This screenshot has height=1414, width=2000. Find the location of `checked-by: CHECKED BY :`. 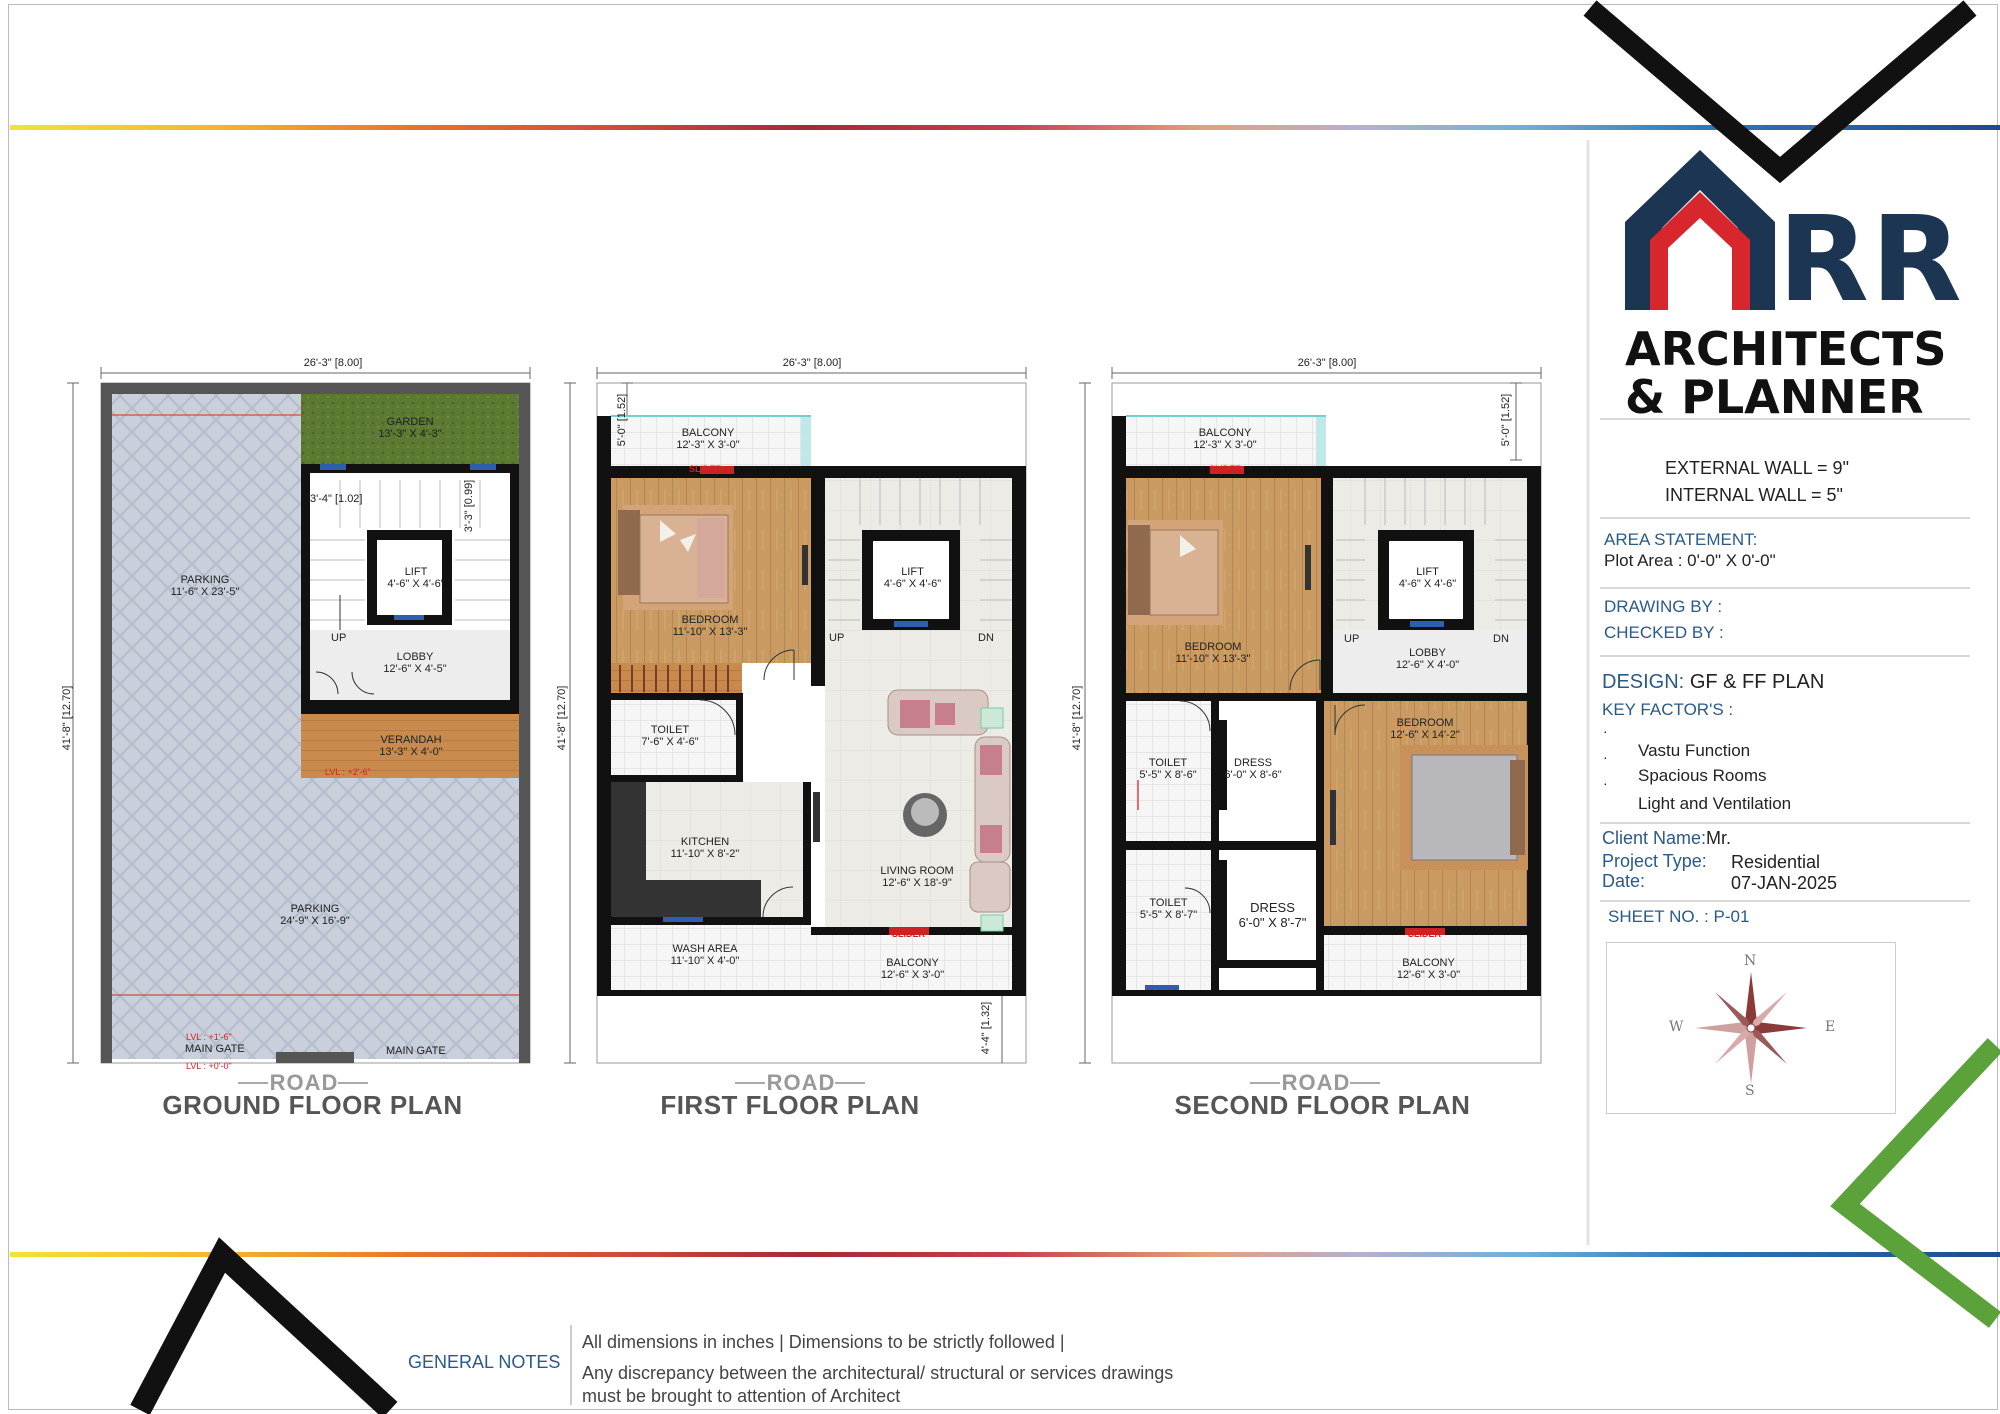

checked-by: CHECKED BY : is located at coordinates (1664, 632).